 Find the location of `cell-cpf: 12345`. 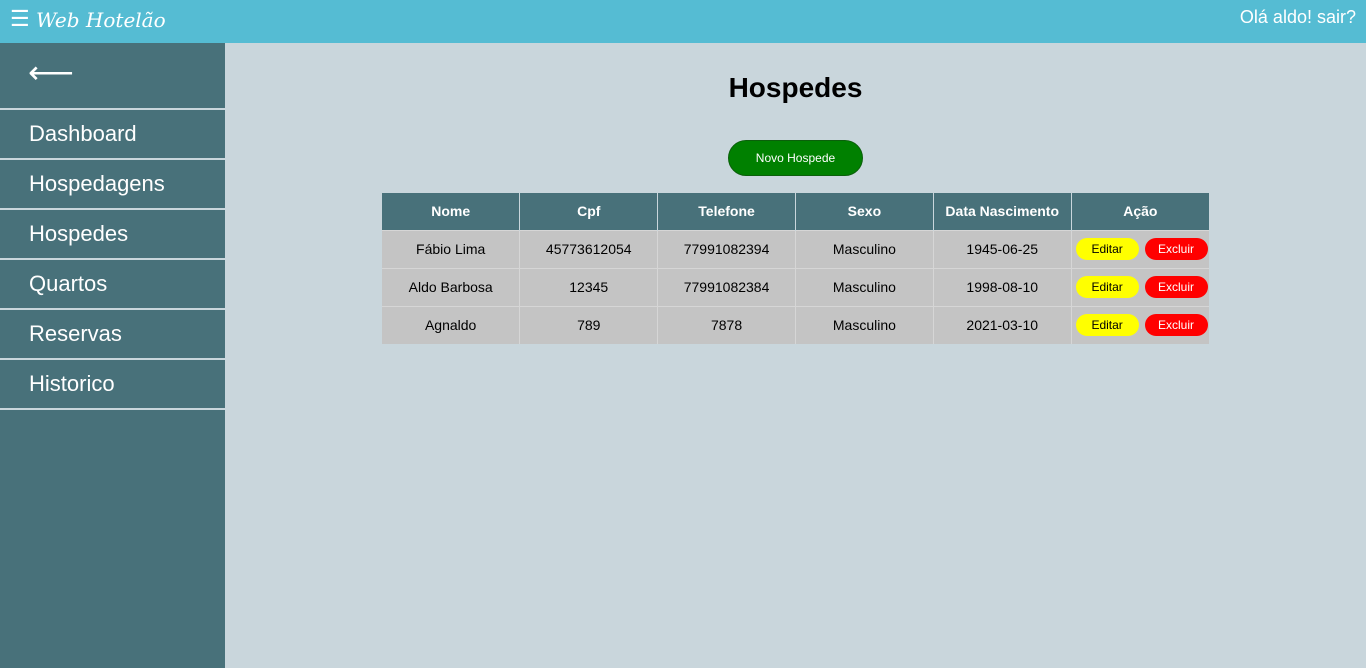

cell-cpf: 12345 is located at coordinates (589, 286).